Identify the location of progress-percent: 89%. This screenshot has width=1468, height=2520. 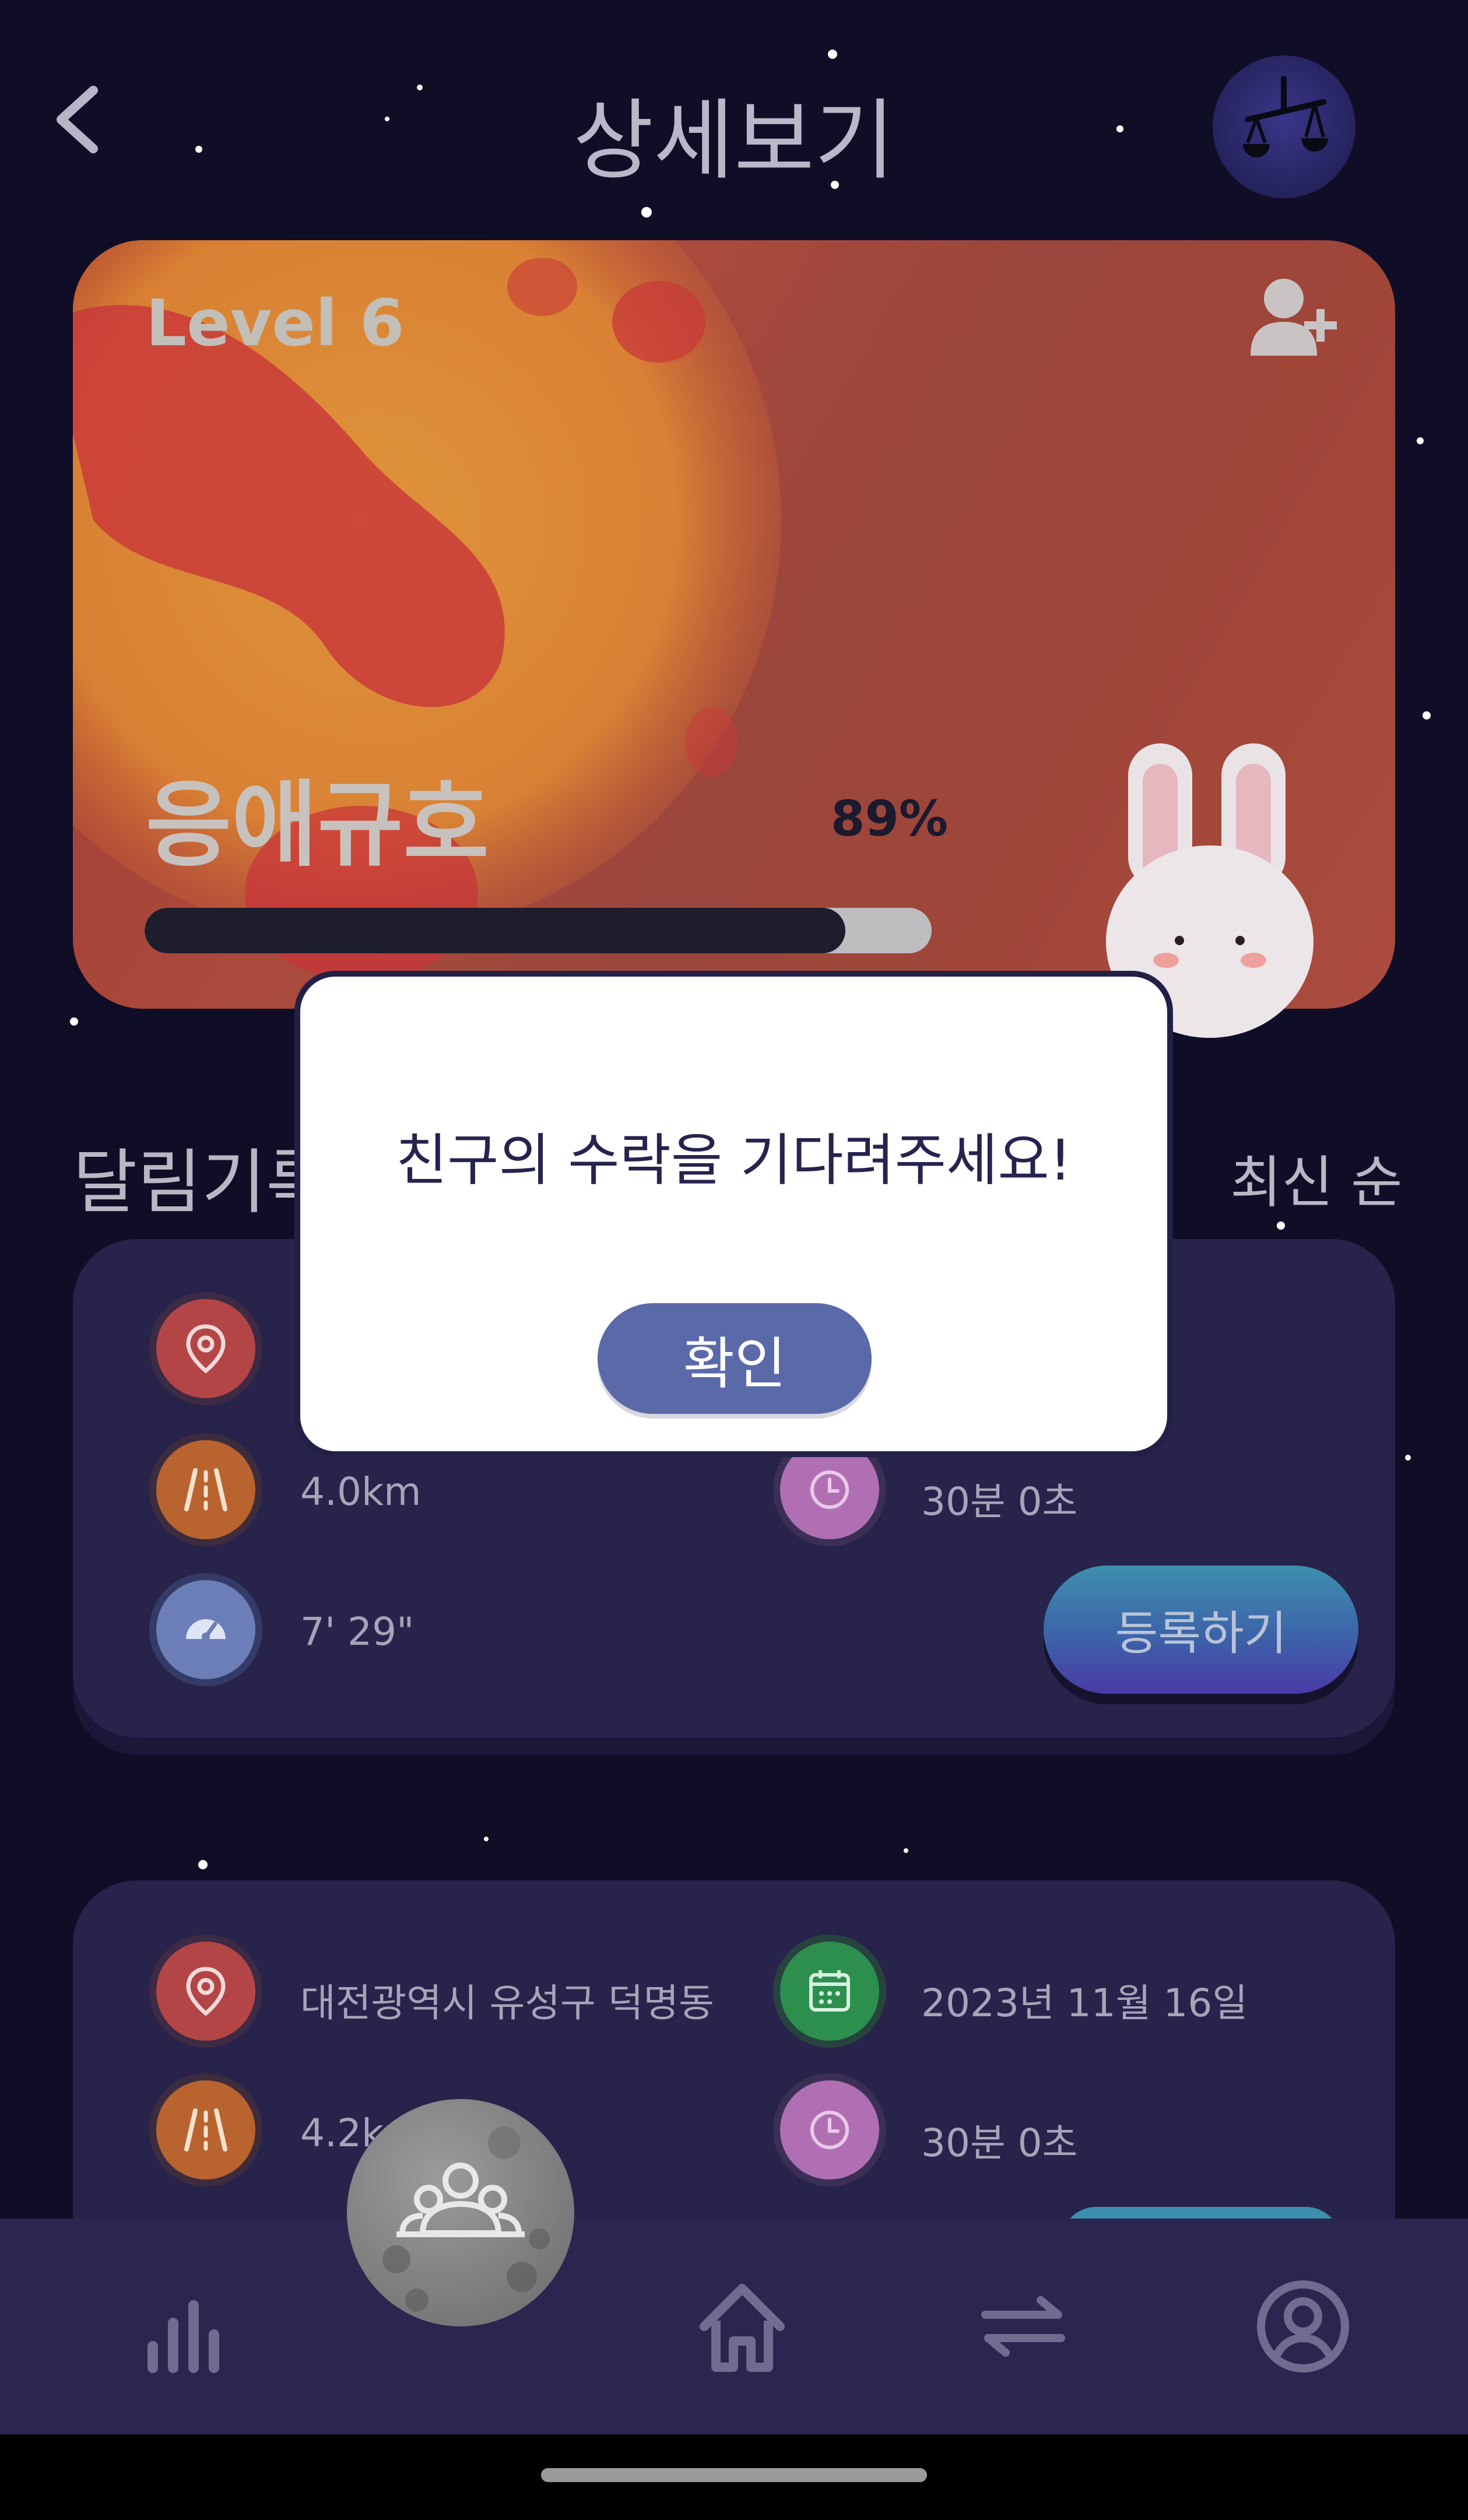
(890, 818).